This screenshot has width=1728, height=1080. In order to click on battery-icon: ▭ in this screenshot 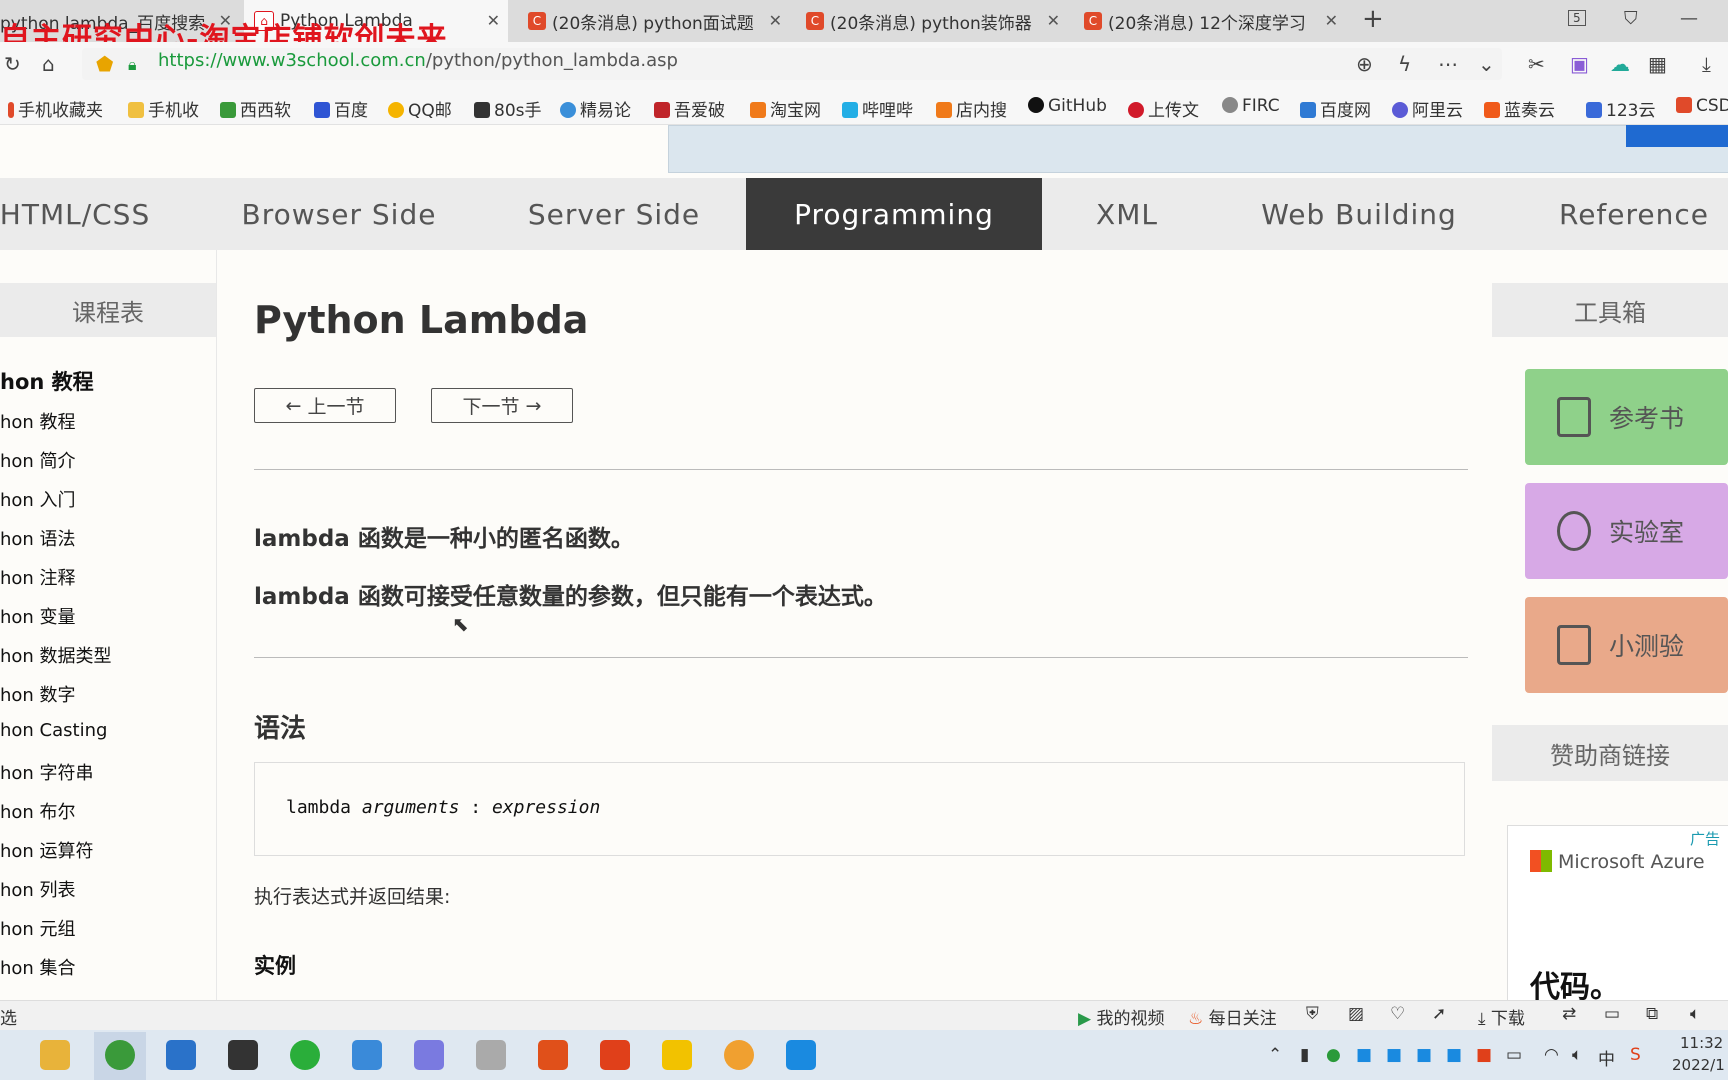, I will do `click(1514, 1055)`.